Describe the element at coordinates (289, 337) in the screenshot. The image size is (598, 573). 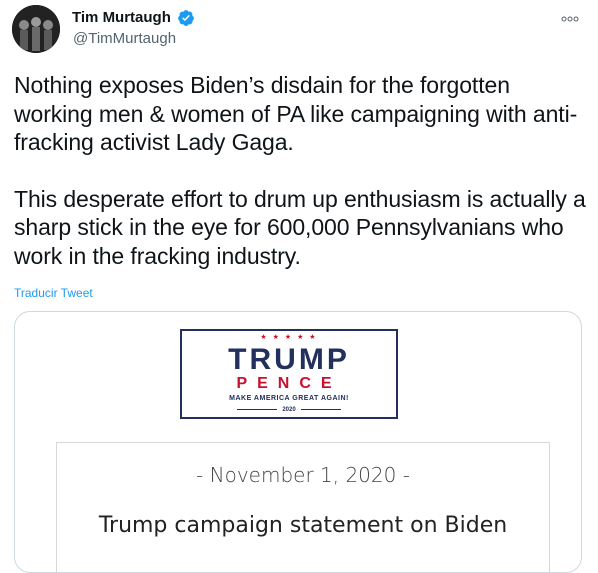
I see `logo-stars: ★ ★ ★ ★ ★` at that location.